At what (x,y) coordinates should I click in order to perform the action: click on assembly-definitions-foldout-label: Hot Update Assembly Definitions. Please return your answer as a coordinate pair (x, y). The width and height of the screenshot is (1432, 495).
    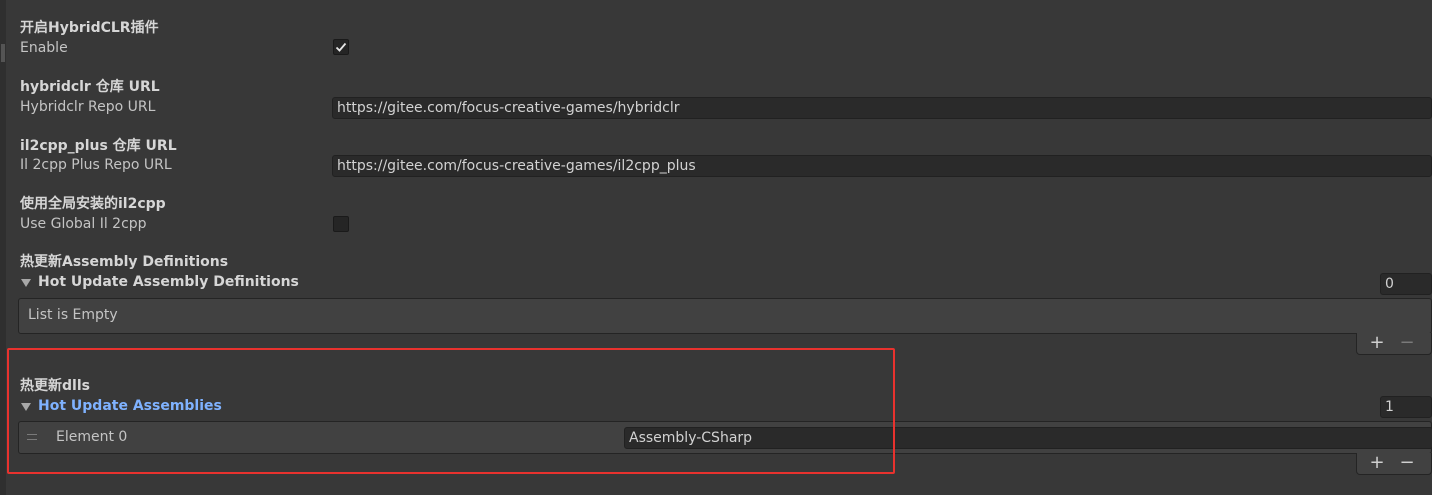
    Looking at the image, I should click on (168, 282).